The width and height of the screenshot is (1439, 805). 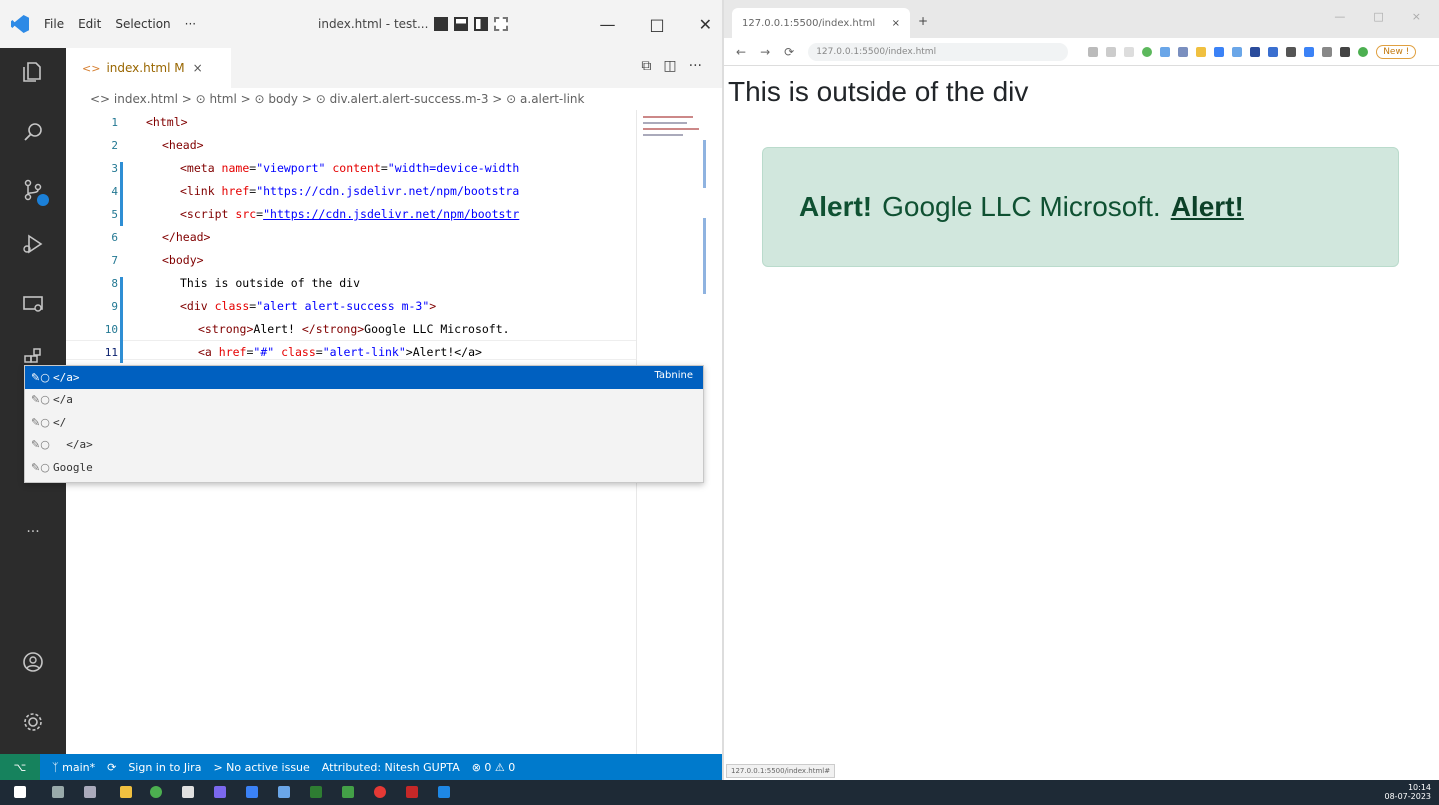 What do you see at coordinates (646, 66) in the screenshot?
I see `open-preview-icon: ⧉` at bounding box center [646, 66].